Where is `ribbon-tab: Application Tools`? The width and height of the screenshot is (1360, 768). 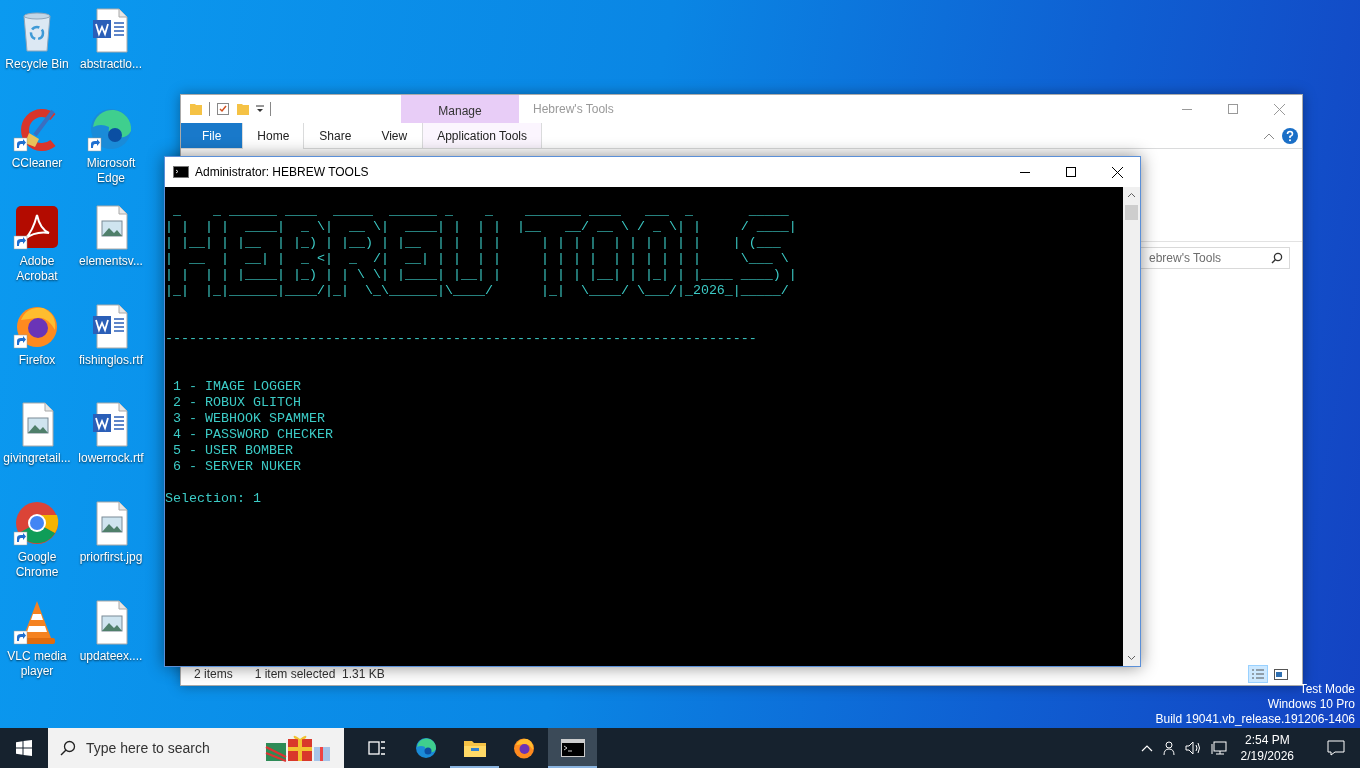 ribbon-tab: Application Tools is located at coordinates (482, 135).